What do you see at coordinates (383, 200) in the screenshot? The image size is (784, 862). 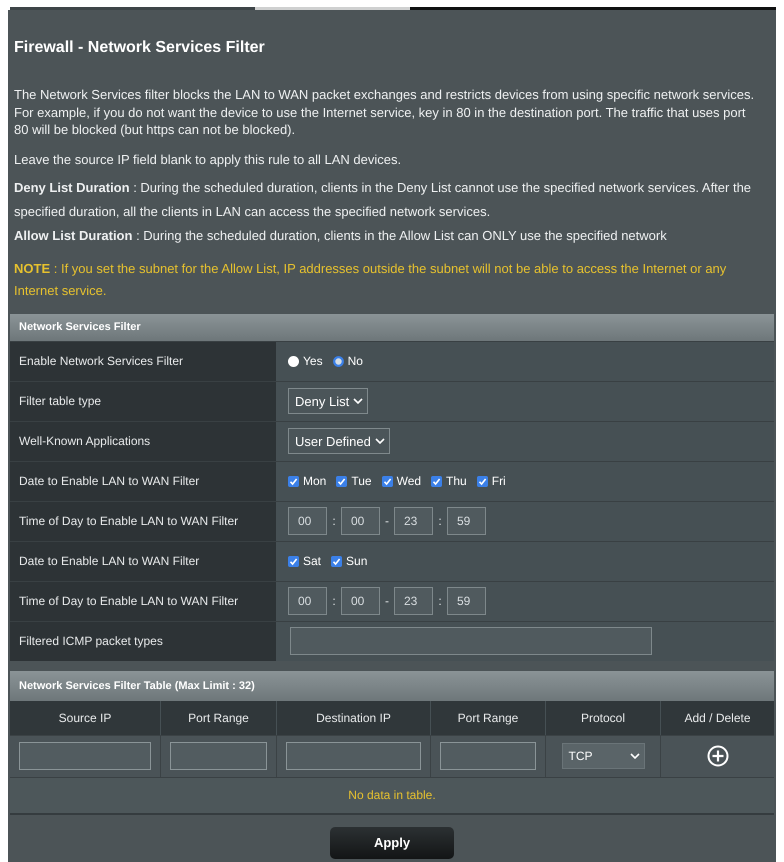 I see `description-text: Deny List Duration : During the scheduled duration, clients in the Deny List cannot use the specified network services. After the specified duration, all the clients in LAN can access the specified network services.` at bounding box center [383, 200].